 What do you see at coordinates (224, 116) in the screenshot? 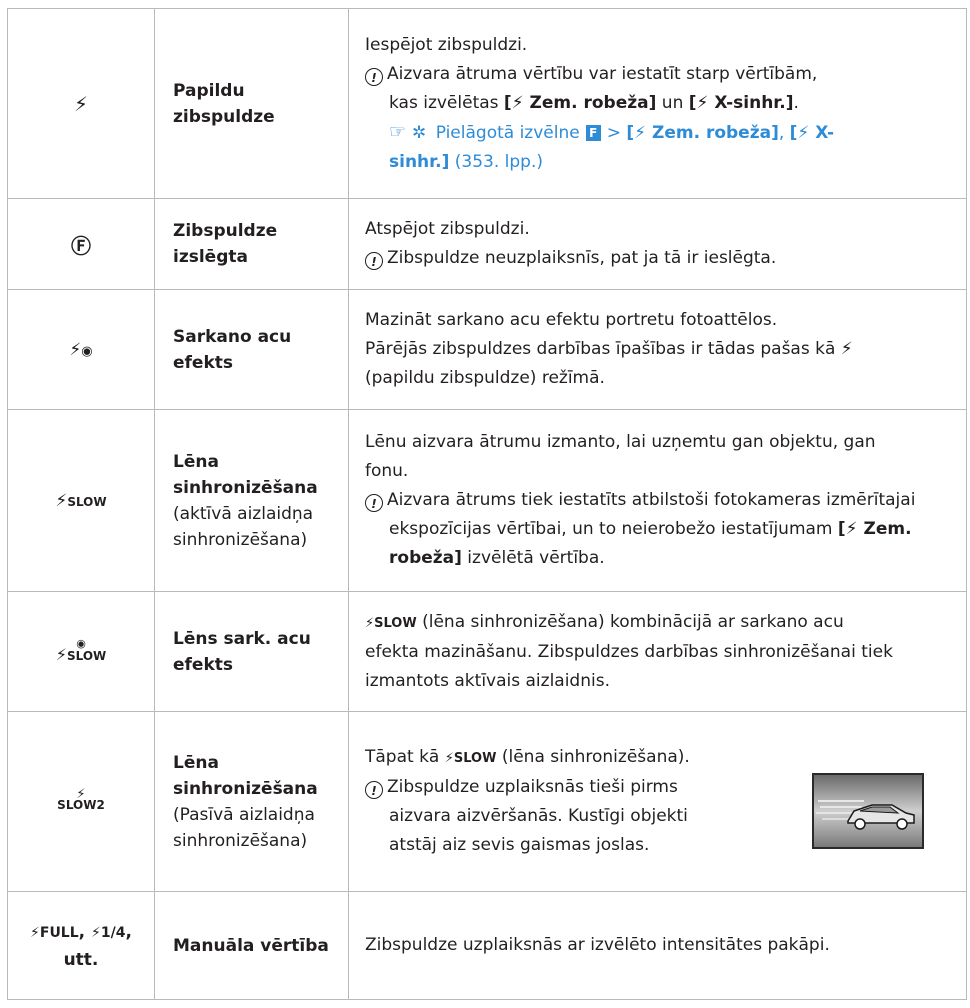
I see `mode-name-cont: zibspuldze` at bounding box center [224, 116].